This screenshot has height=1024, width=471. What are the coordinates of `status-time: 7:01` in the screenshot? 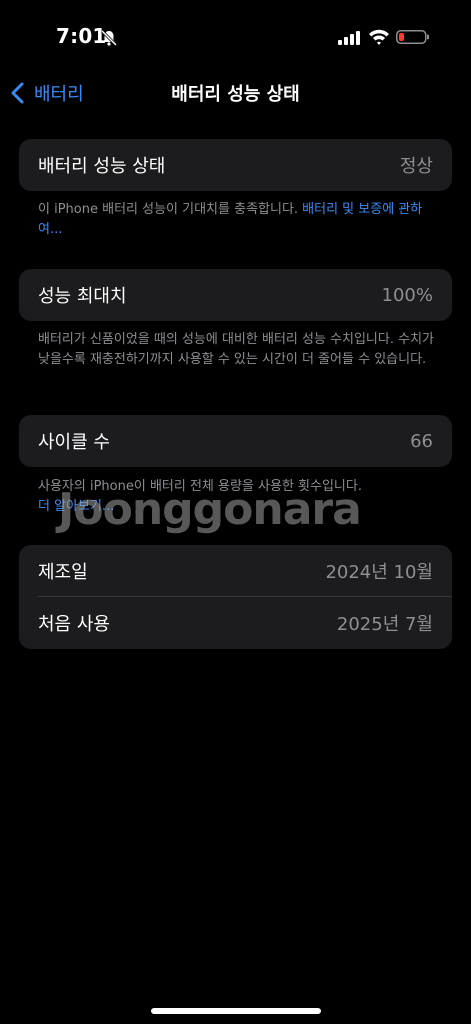 It's located at (81, 36).